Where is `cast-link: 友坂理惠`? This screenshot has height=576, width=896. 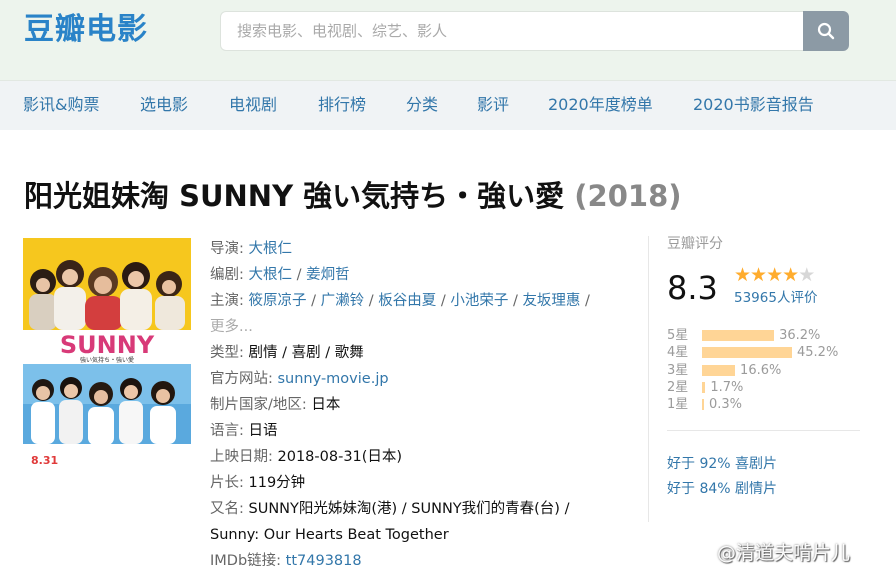
cast-link: 友坂理惠 is located at coordinates (551, 301).